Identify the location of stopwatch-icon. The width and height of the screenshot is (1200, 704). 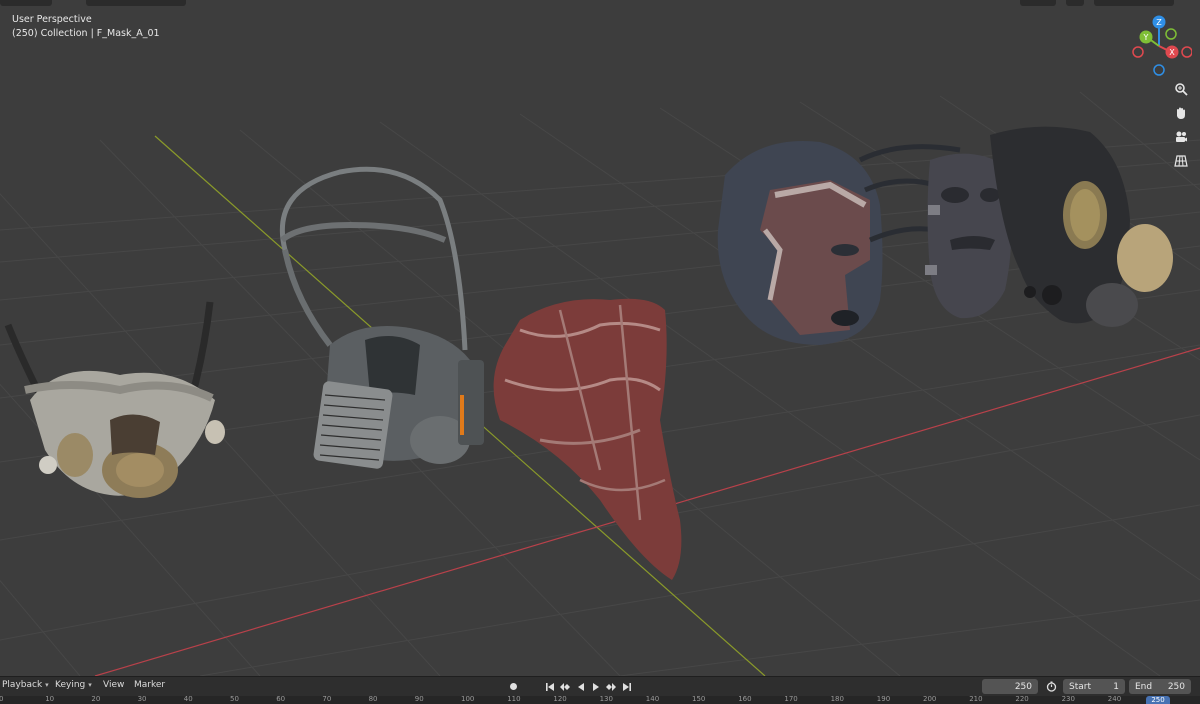
(1051, 686).